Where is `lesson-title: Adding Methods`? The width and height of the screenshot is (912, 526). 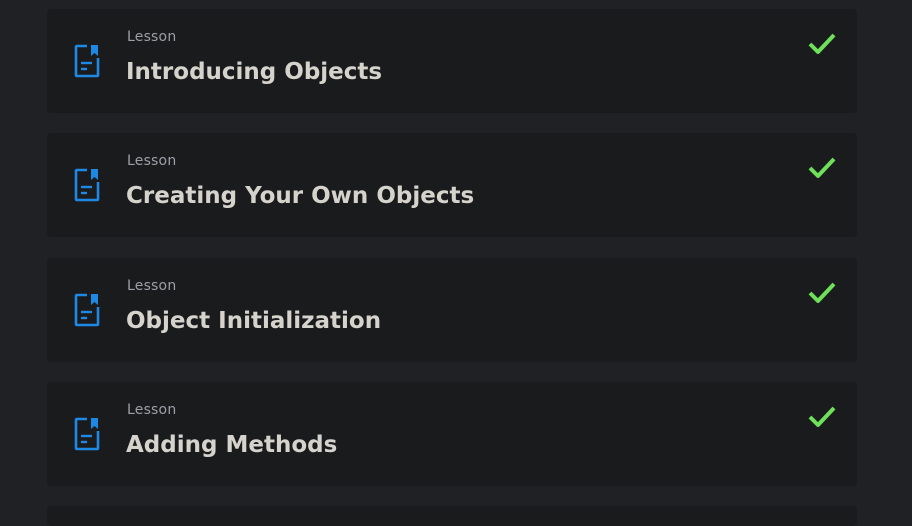 lesson-title: Adding Methods is located at coordinates (231, 445).